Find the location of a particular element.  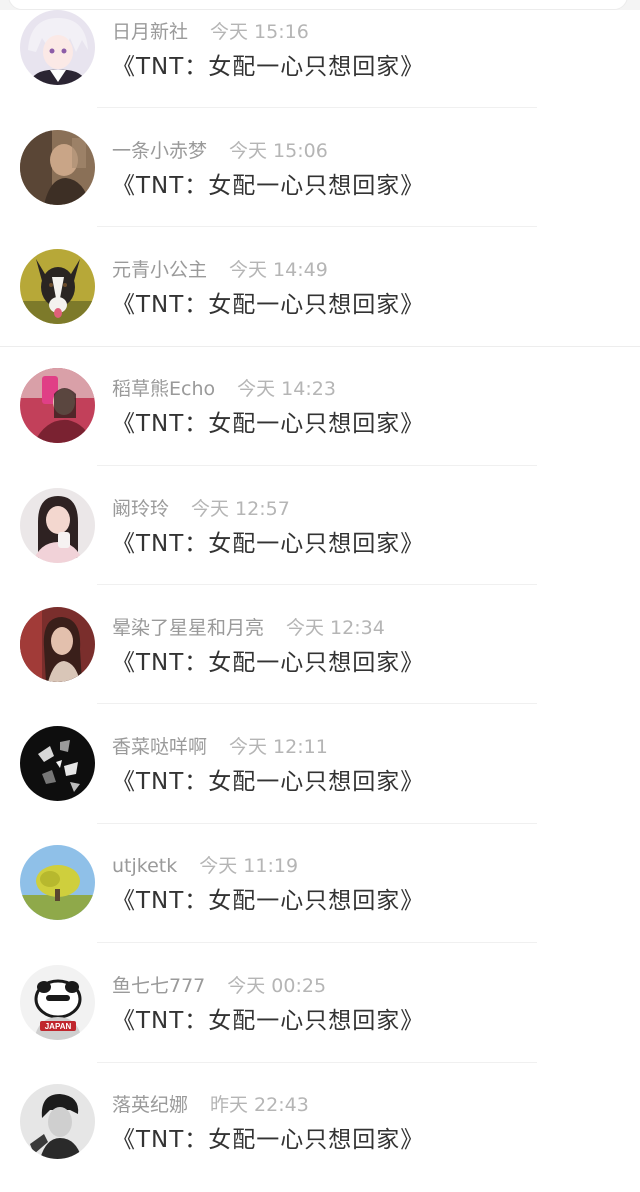

timestamp: 今天 15:16 is located at coordinates (259, 32).